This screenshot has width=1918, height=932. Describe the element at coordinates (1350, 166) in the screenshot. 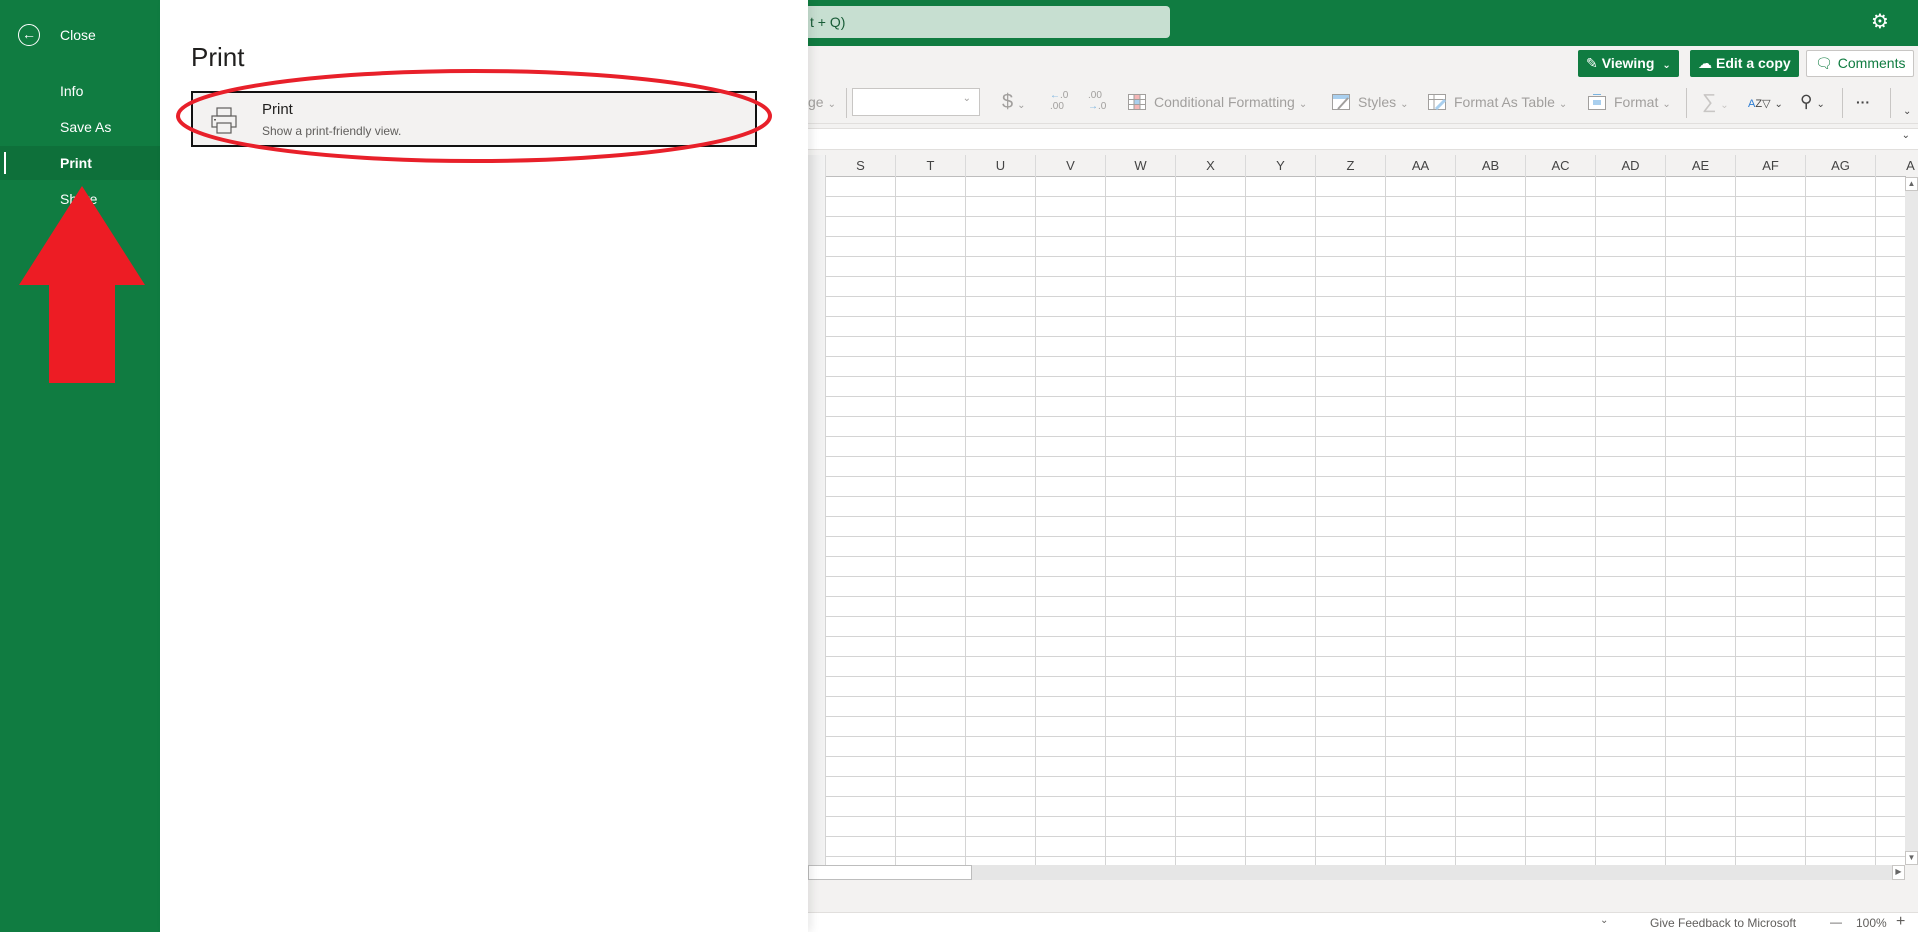

I see `column-header: Z` at that location.